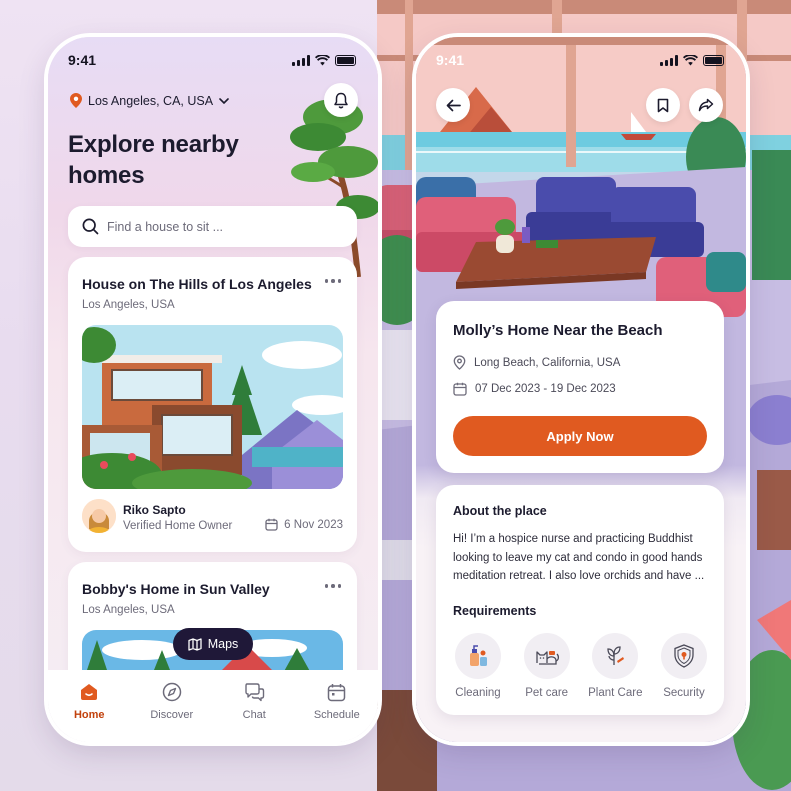 This screenshot has height=791, width=791. What do you see at coordinates (89, 692) in the screenshot?
I see `home-icon` at bounding box center [89, 692].